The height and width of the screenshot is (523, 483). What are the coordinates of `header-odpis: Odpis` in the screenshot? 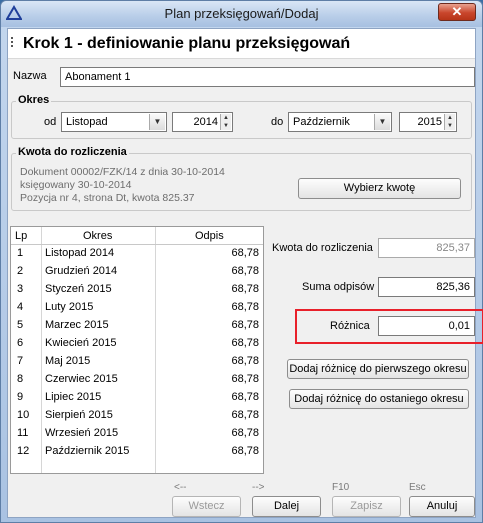 It's located at (209, 236).